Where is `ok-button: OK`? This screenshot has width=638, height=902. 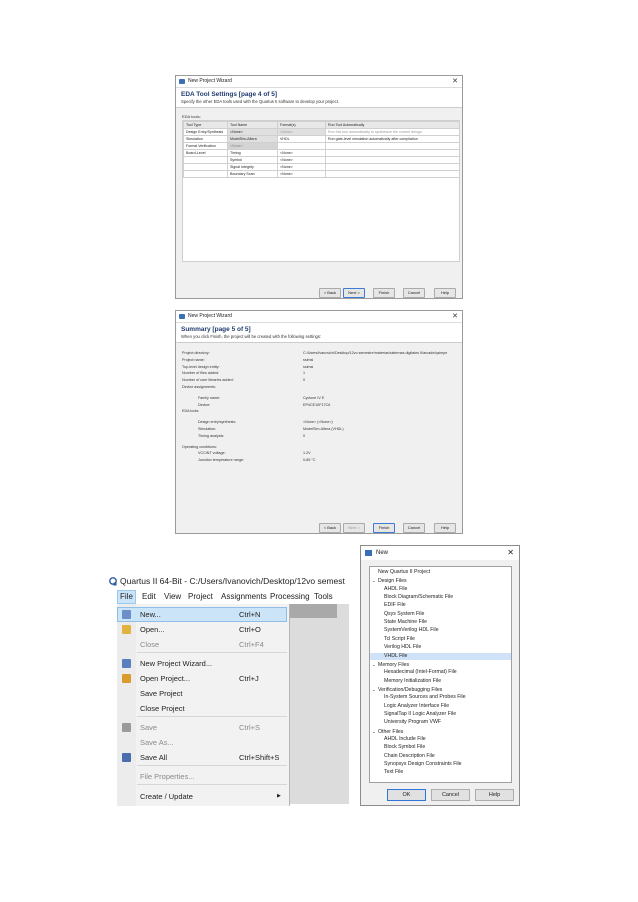 ok-button: OK is located at coordinates (406, 795).